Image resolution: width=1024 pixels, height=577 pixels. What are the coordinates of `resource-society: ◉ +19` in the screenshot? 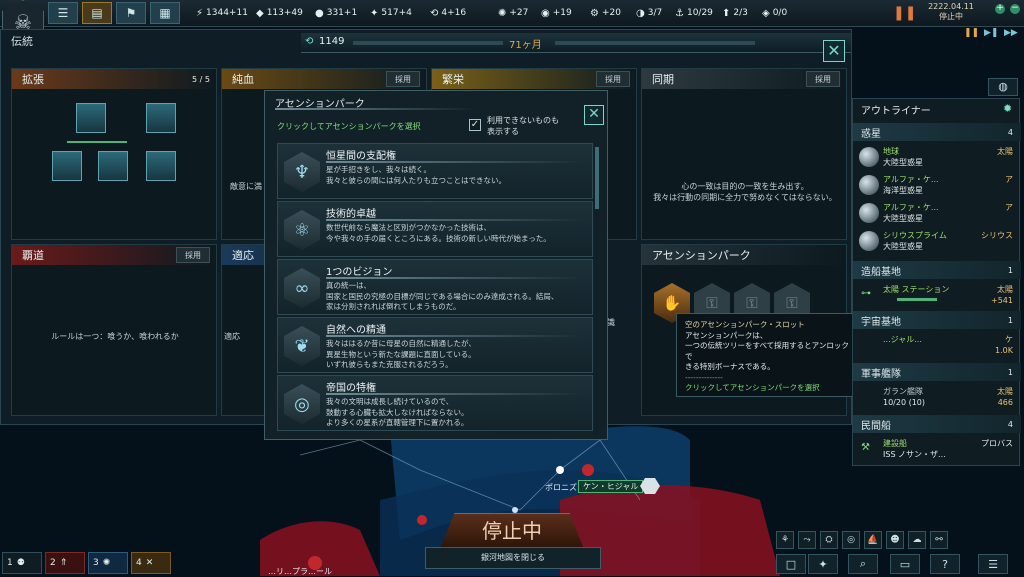 It's located at (556, 13).